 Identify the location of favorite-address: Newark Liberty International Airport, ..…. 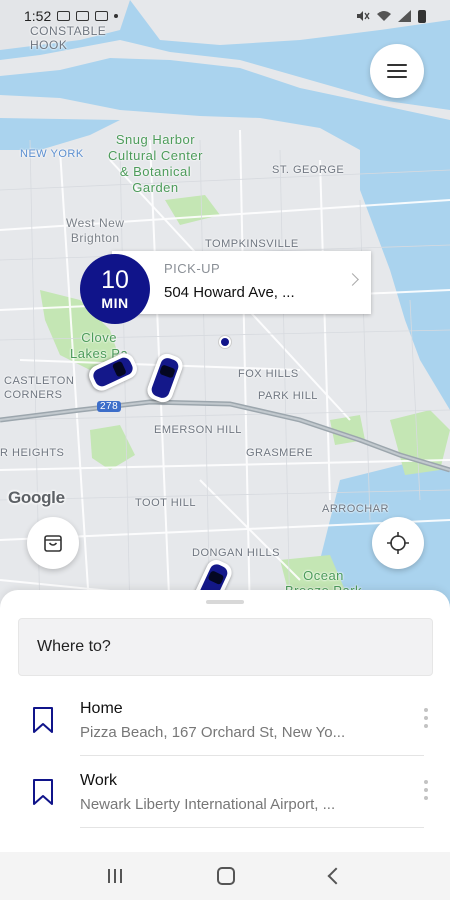
(208, 804).